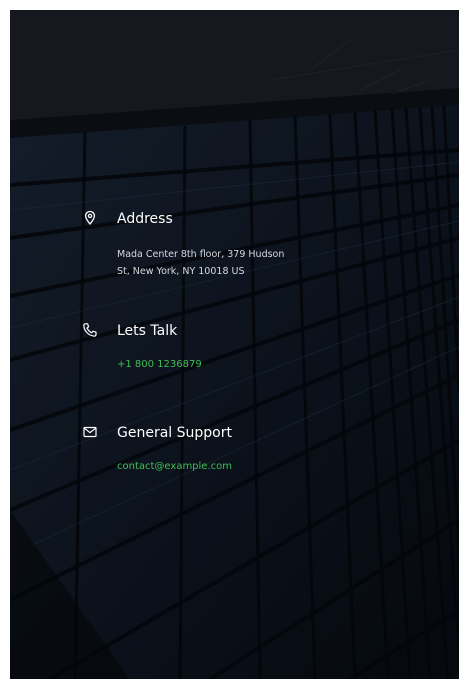 Image resolution: width=459 pixels, height=679 pixels. What do you see at coordinates (90, 218) in the screenshot?
I see `map-pin-icon` at bounding box center [90, 218].